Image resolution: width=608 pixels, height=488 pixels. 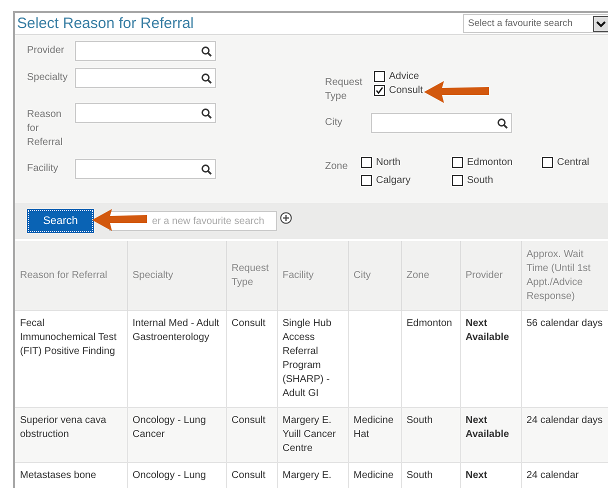 I want to click on table-cell: Internal Med - Adult Gastroenterology, so click(x=176, y=330).